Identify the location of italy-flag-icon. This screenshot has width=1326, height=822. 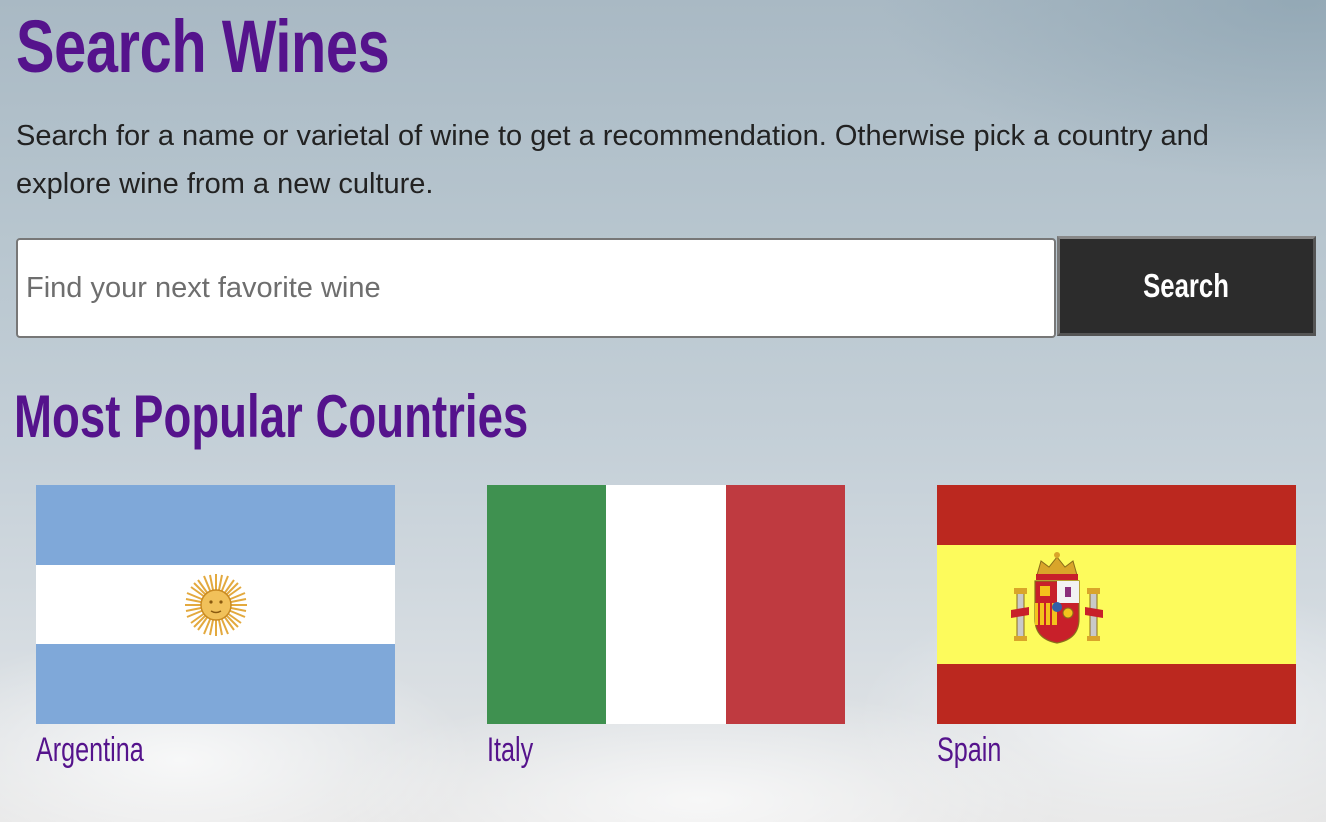
(666, 604).